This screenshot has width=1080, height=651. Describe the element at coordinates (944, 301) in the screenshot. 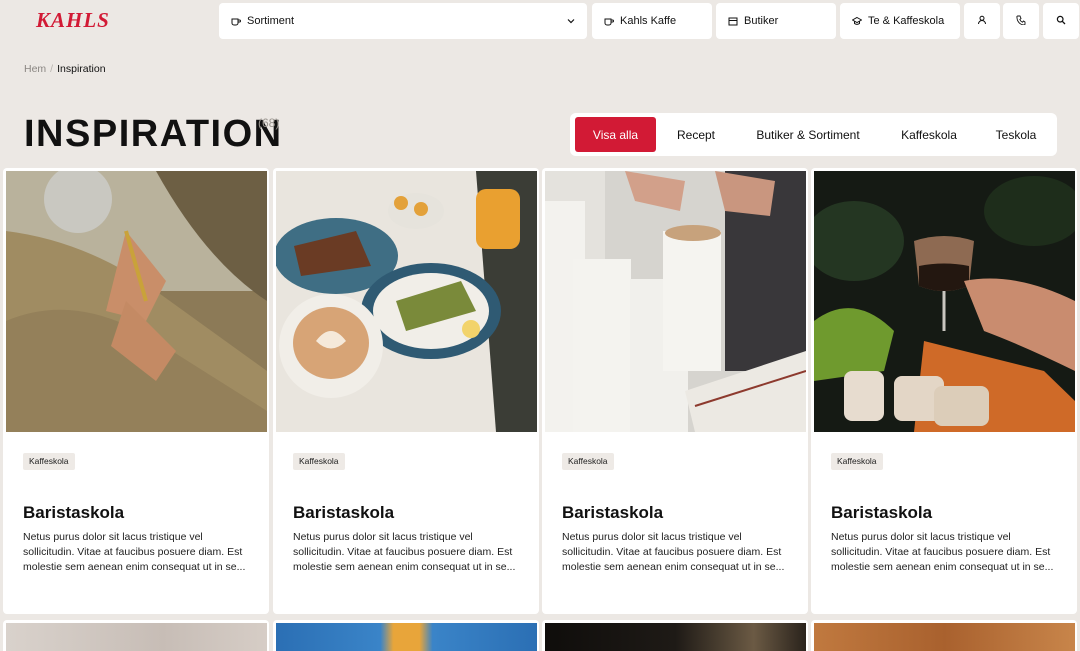

I see `card-image-espresso-glass` at that location.